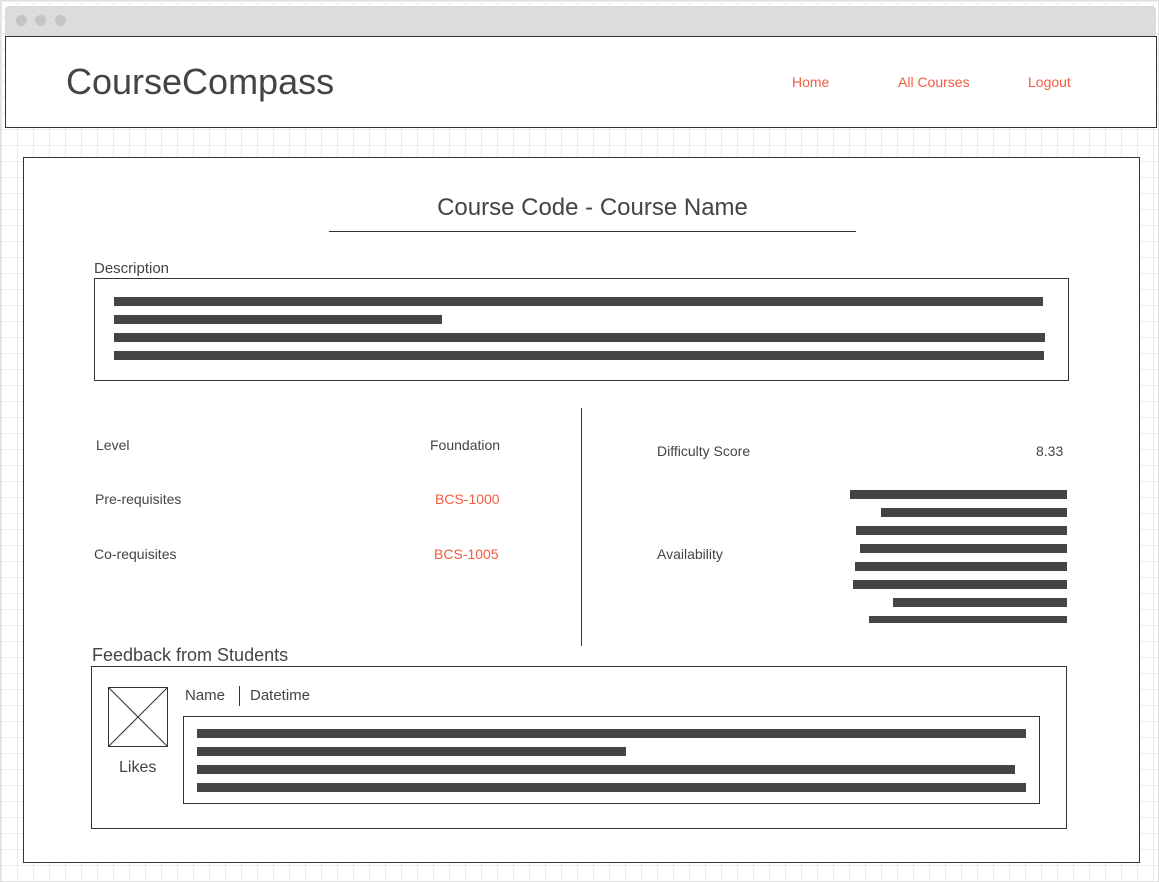  Describe the element at coordinates (40, 20) in the screenshot. I see `window-minimize-dot` at that location.